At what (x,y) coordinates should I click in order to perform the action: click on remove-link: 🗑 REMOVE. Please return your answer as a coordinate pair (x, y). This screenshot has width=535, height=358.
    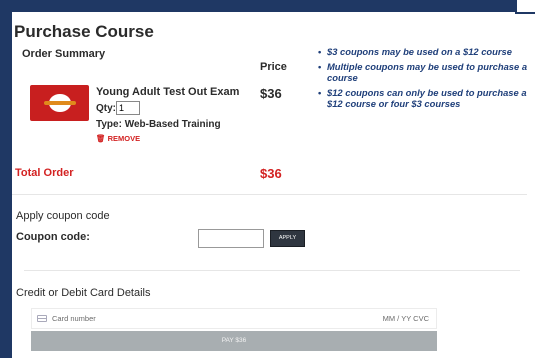
    Looking at the image, I should click on (118, 138).